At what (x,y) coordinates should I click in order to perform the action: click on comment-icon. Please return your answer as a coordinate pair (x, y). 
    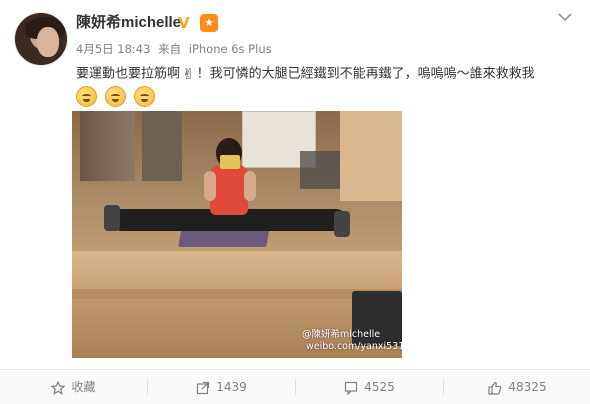
    Looking at the image, I should click on (351, 388).